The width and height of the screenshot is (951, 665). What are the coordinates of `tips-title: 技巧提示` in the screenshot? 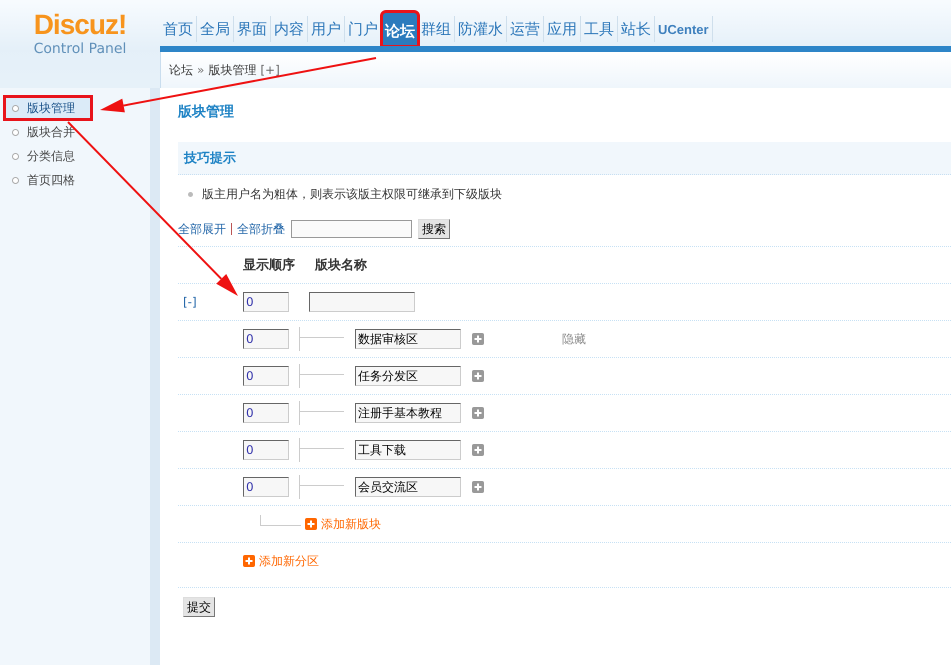 It's located at (210, 158).